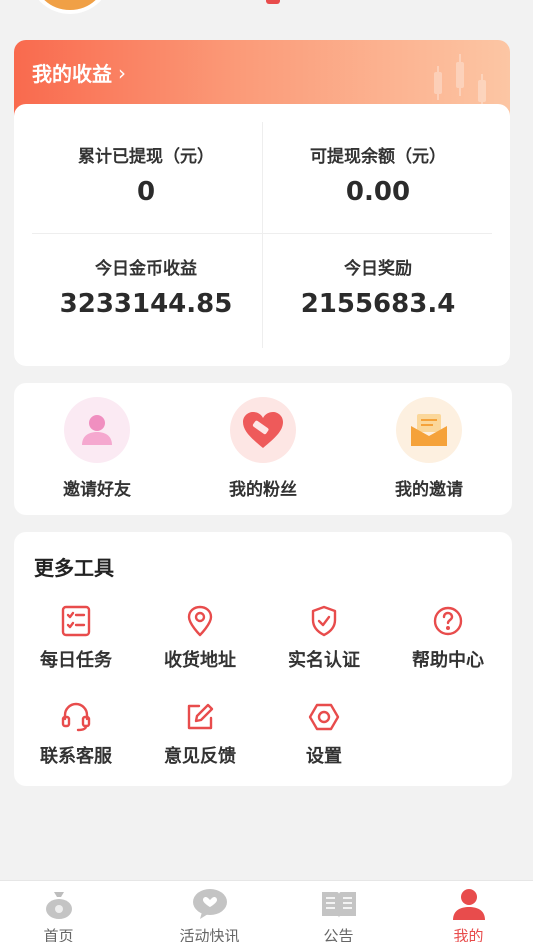 The image size is (533, 942). I want to click on envelope-icon, so click(429, 430).